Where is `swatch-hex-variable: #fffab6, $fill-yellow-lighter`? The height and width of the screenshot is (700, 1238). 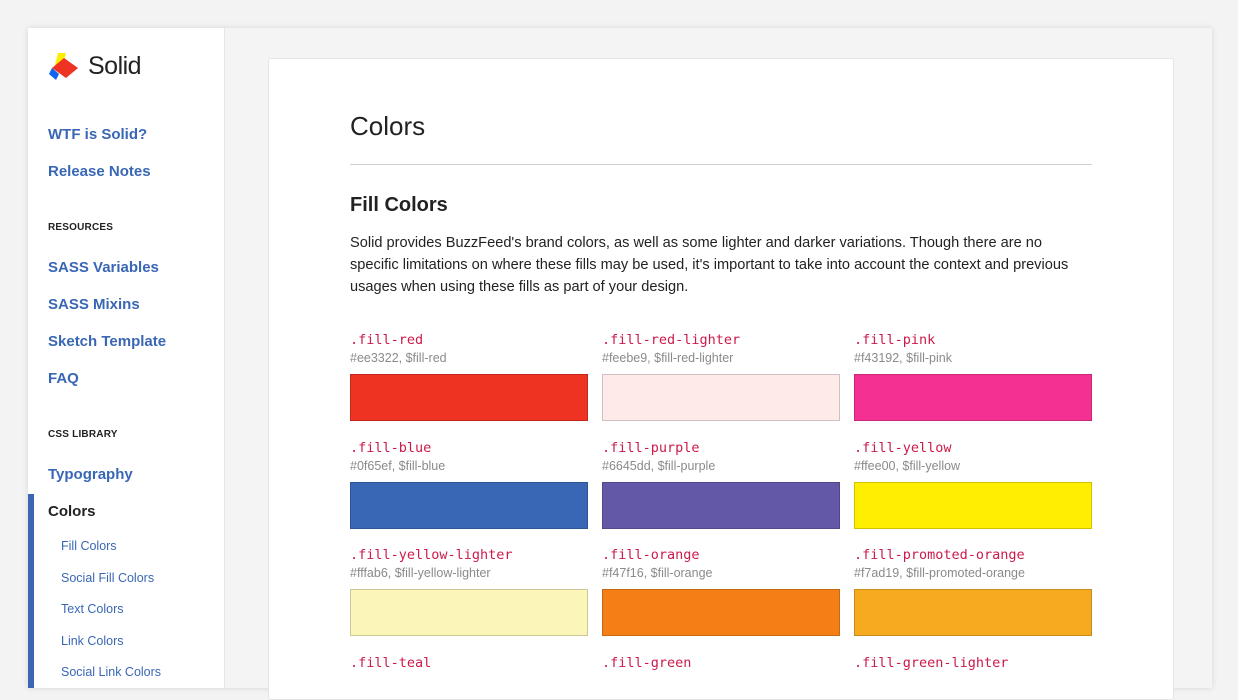
swatch-hex-variable: #fffab6, $fill-yellow-lighter is located at coordinates (420, 573).